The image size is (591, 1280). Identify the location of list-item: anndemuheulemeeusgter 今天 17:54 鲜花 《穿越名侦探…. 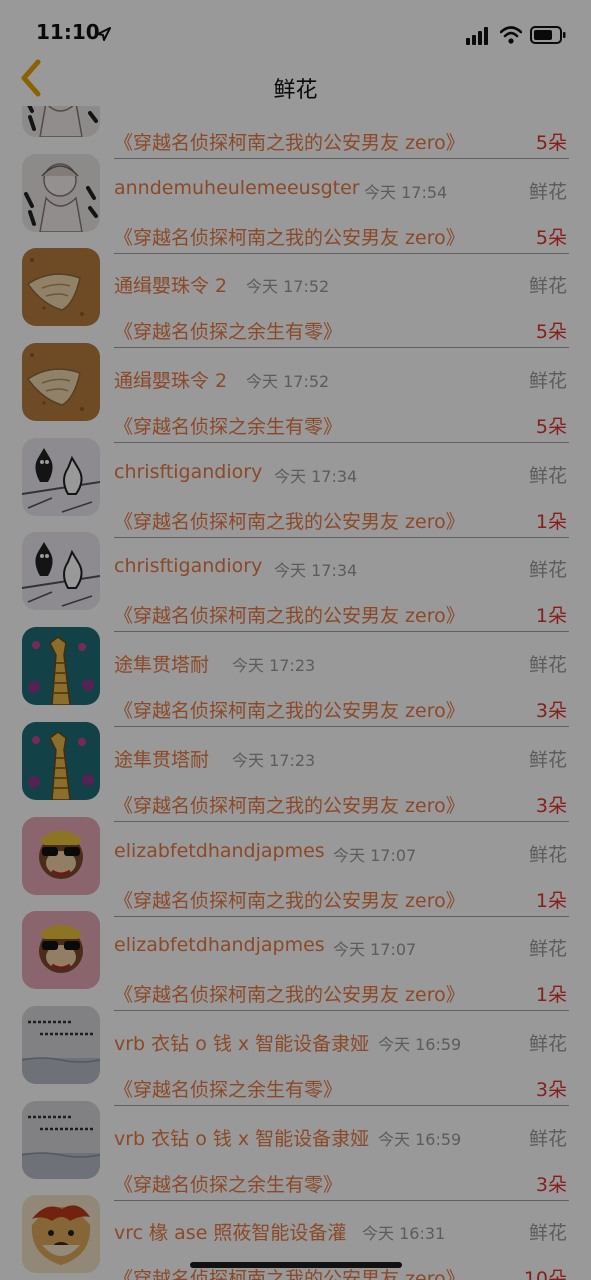
(295, 198).